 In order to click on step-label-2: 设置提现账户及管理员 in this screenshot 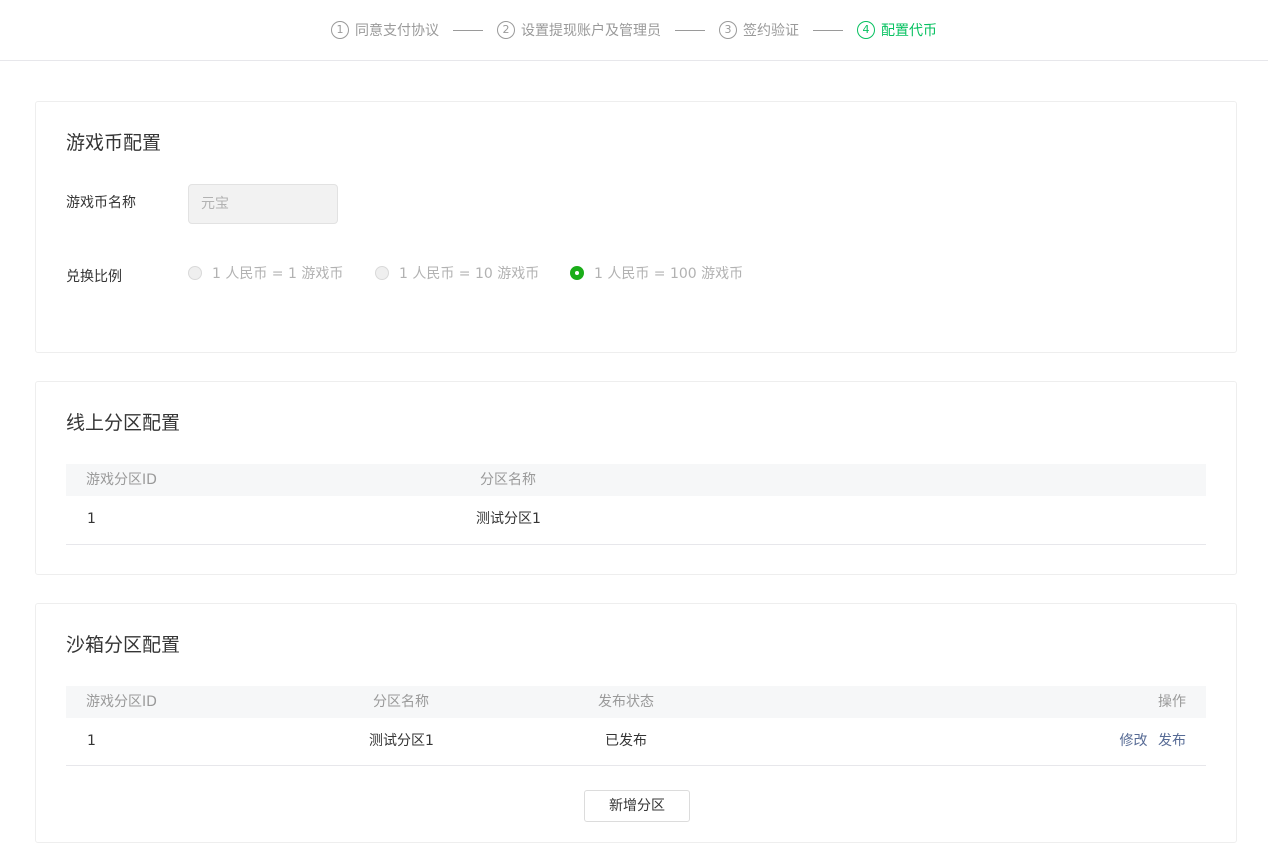, I will do `click(591, 31)`.